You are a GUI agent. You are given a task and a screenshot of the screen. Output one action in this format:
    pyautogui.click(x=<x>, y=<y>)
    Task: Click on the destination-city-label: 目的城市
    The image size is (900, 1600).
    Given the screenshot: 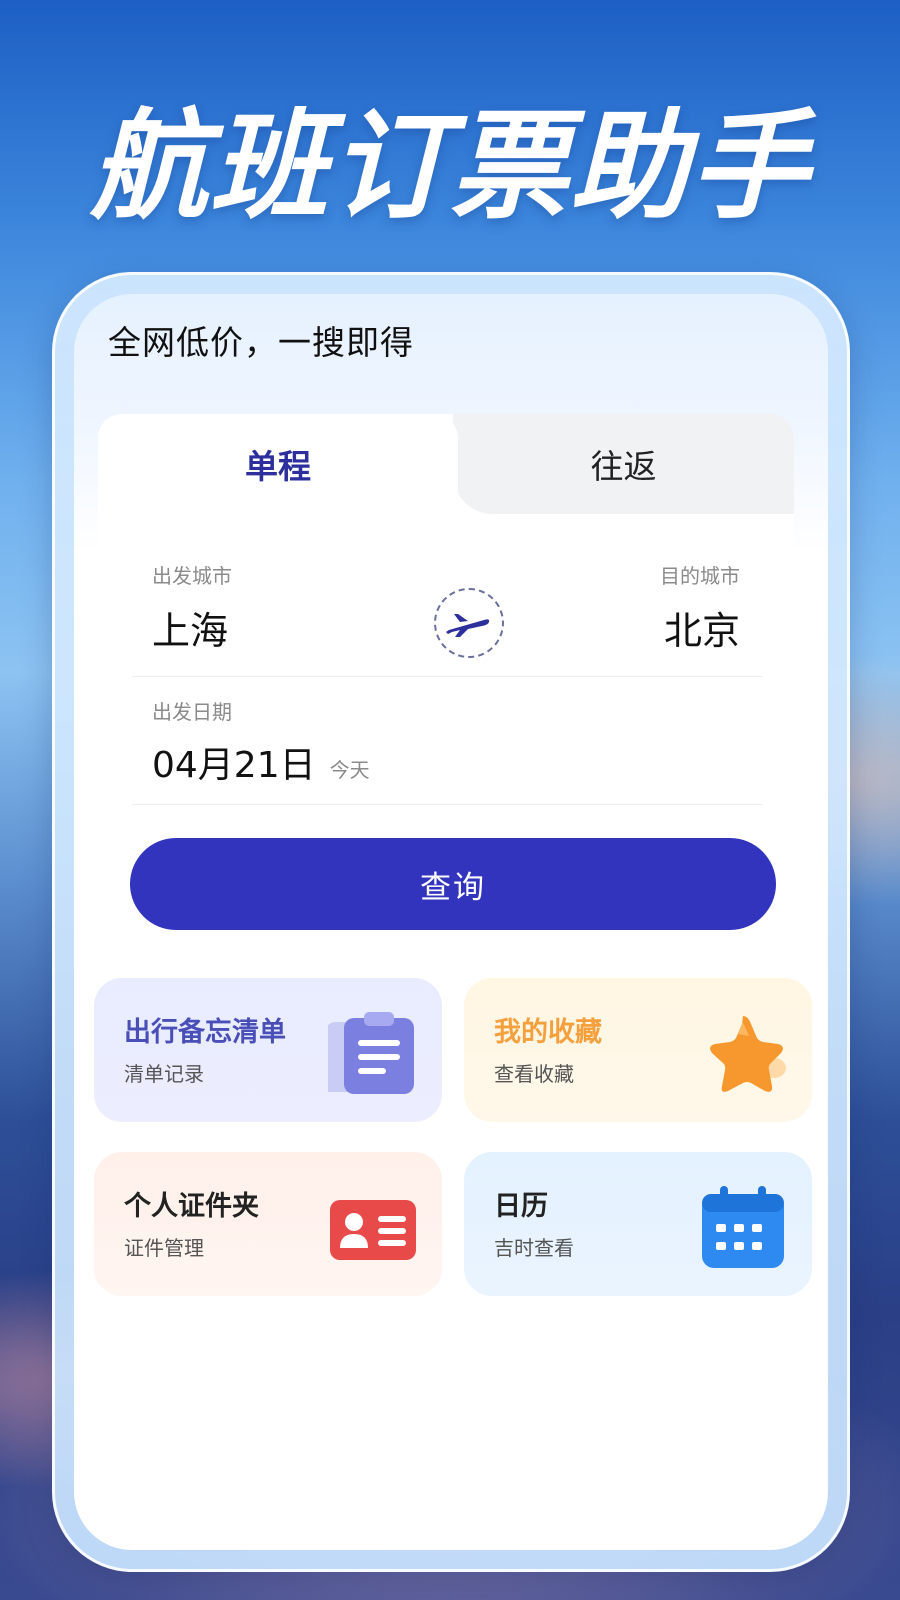 What is the action you would take?
    pyautogui.click(x=700, y=576)
    